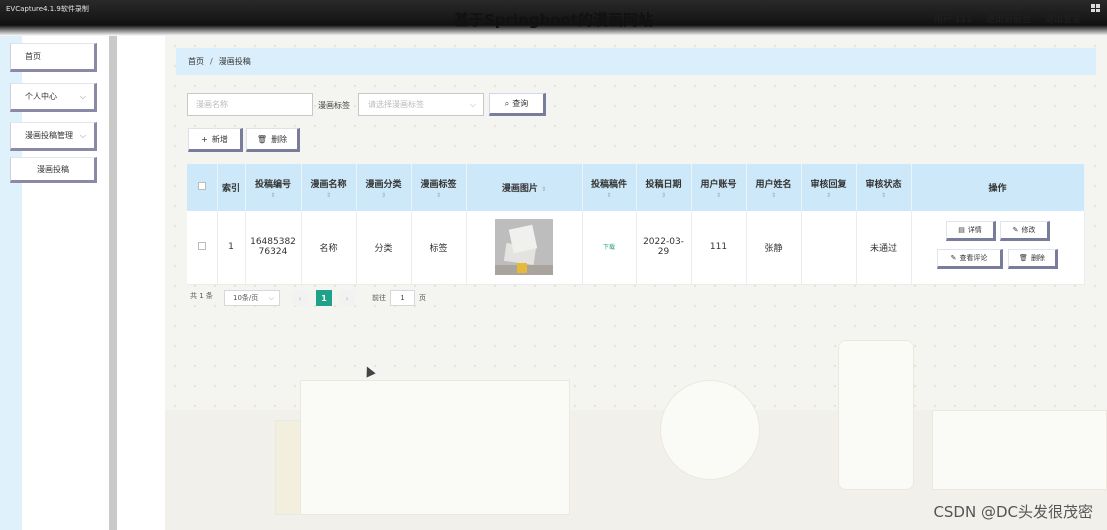 The image size is (1107, 530). I want to click on select-all-checkbox, so click(201, 186).